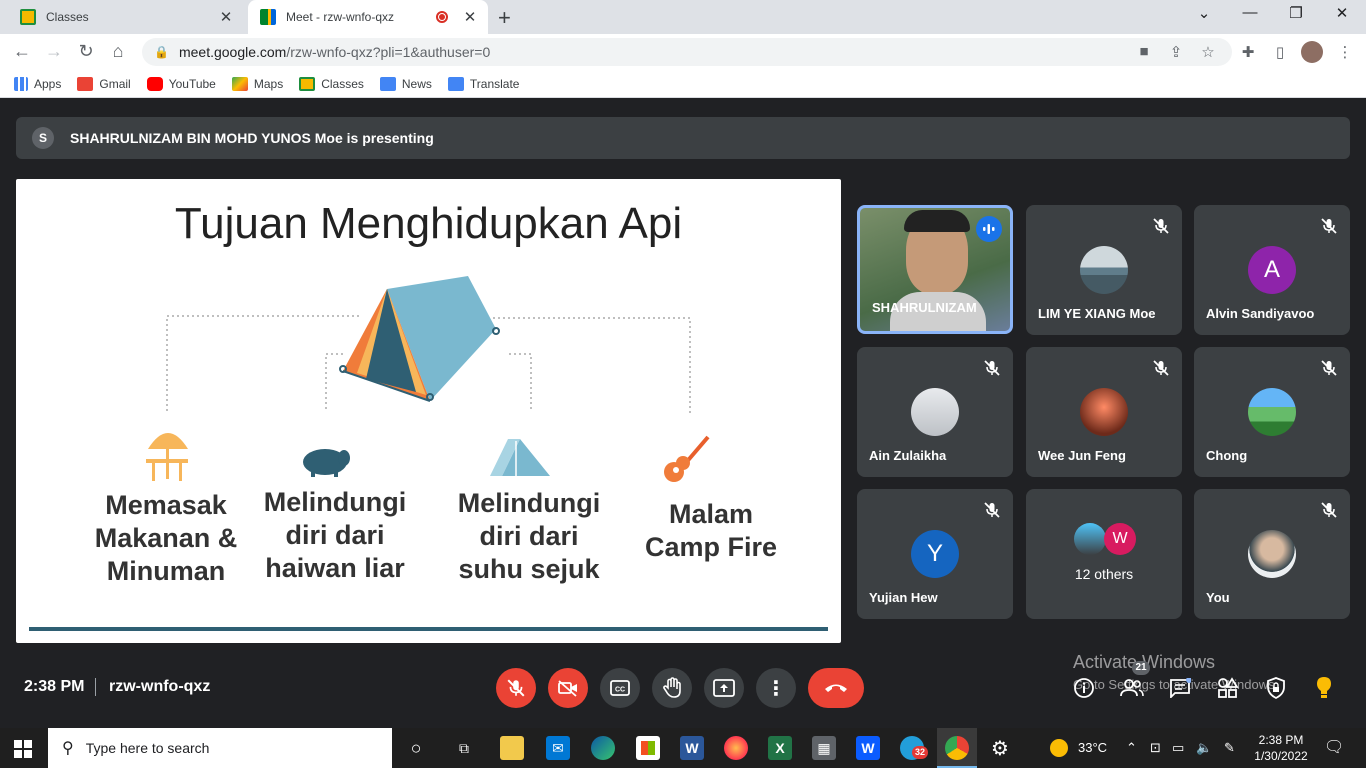  I want to click on participant-name: Ain Zulaikha, so click(908, 455).